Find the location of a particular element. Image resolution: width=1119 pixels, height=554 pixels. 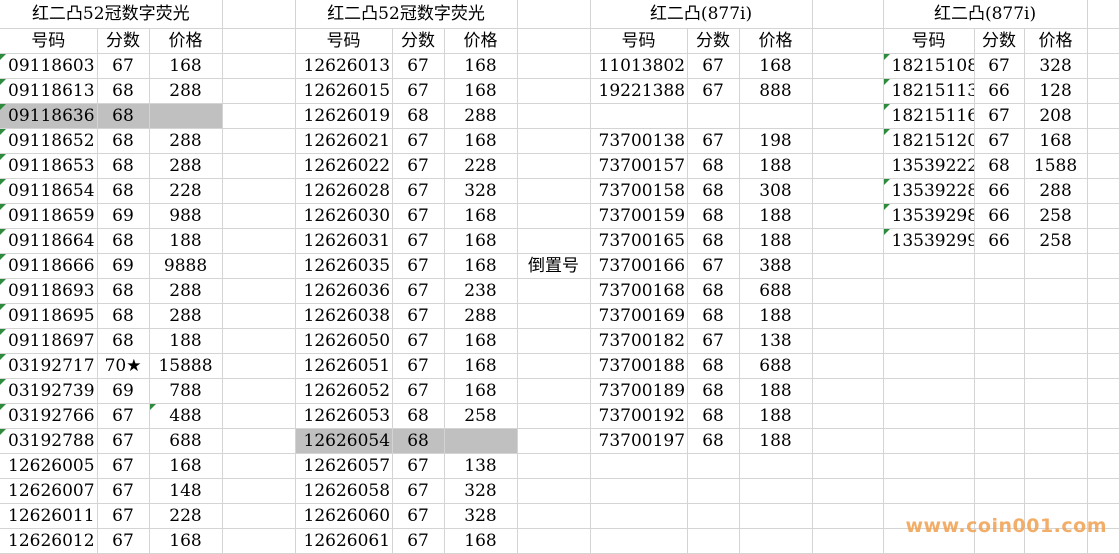

number-cell is located at coordinates (639, 116).